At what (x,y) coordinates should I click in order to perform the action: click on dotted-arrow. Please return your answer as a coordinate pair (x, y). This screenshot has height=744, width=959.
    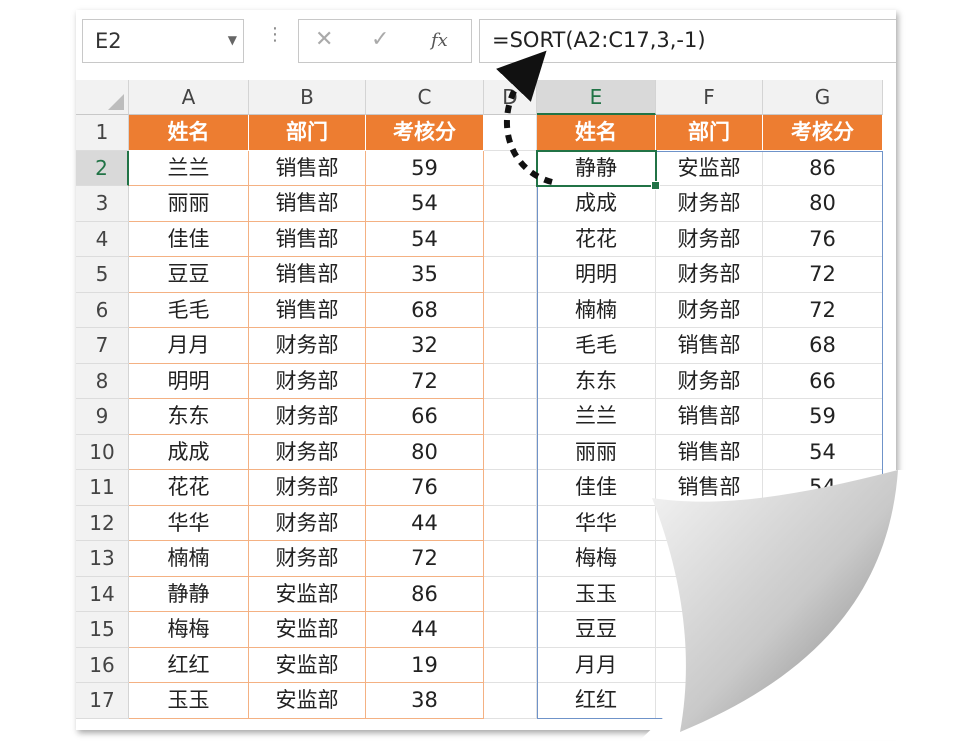
    Looking at the image, I should click on (524, 117).